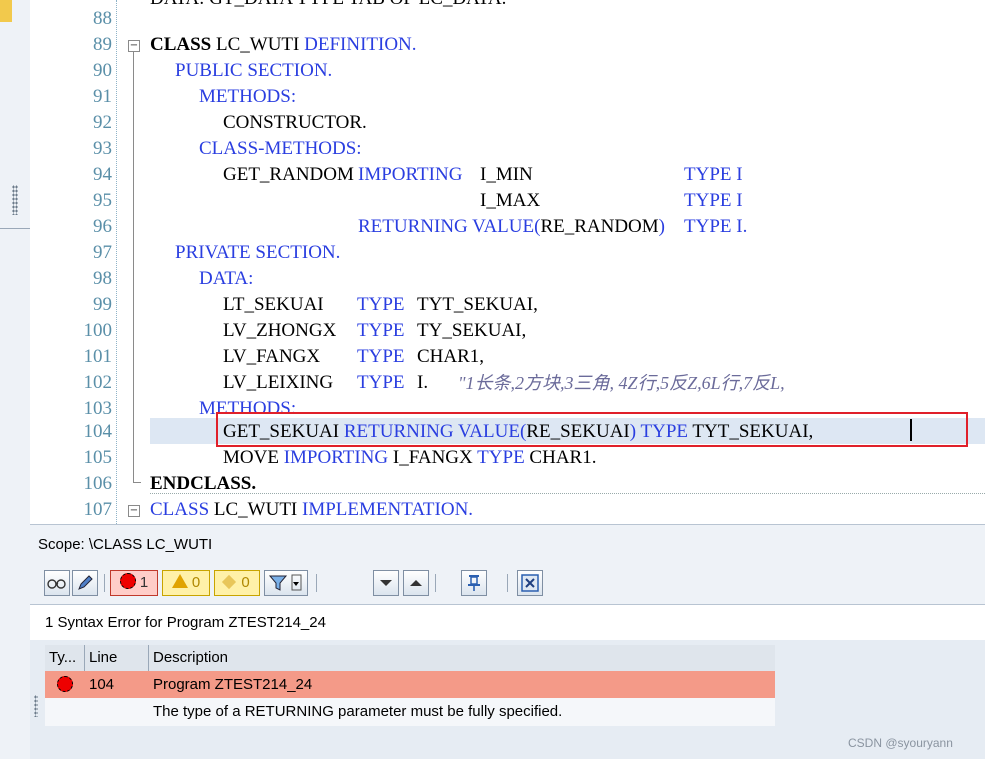 The height and width of the screenshot is (759, 985). I want to click on section-separator, so click(567, 493).